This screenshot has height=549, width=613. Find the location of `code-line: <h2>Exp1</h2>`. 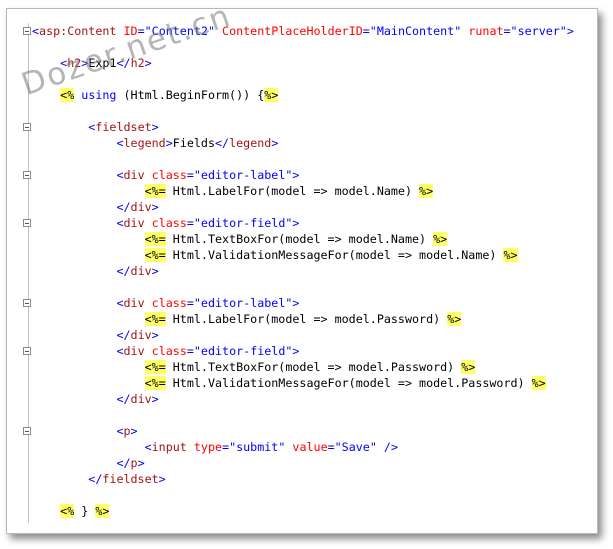

code-line: <h2>Exp1</h2> is located at coordinates (302, 63).